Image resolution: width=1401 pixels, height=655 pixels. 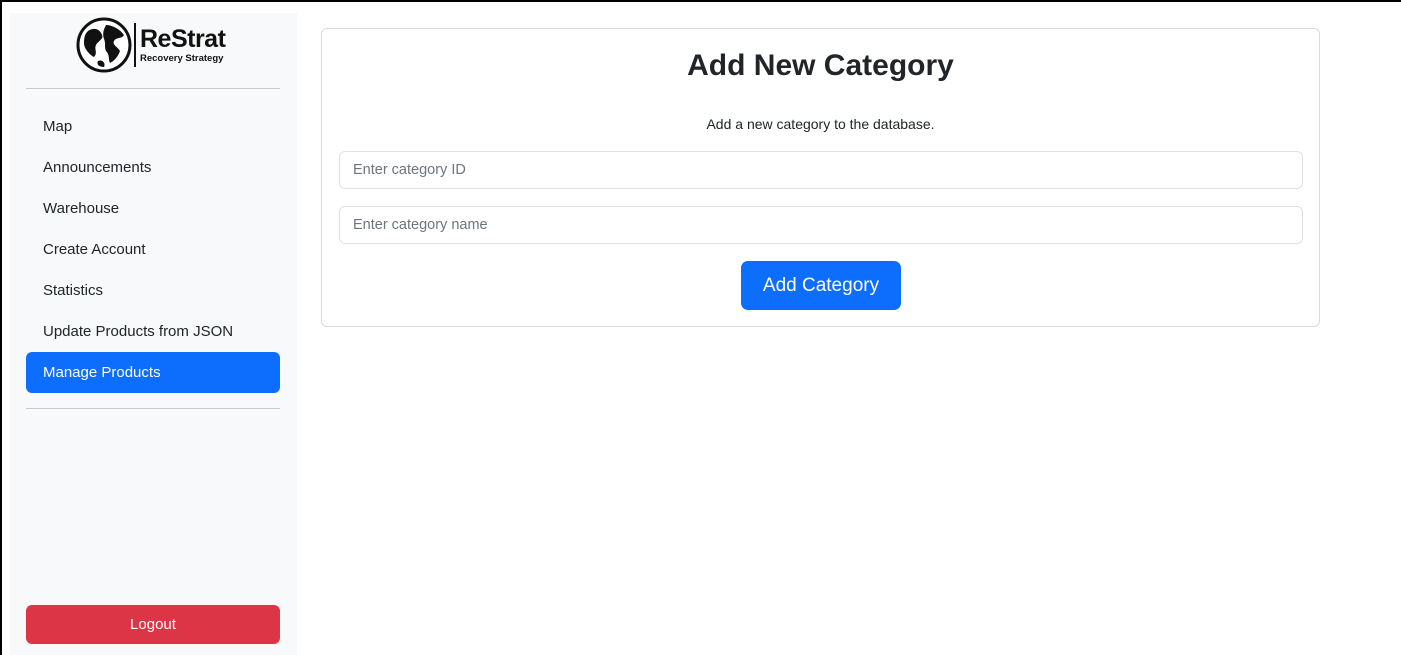 What do you see at coordinates (153, 167) in the screenshot?
I see `sidebar-item-announcements: Announcements` at bounding box center [153, 167].